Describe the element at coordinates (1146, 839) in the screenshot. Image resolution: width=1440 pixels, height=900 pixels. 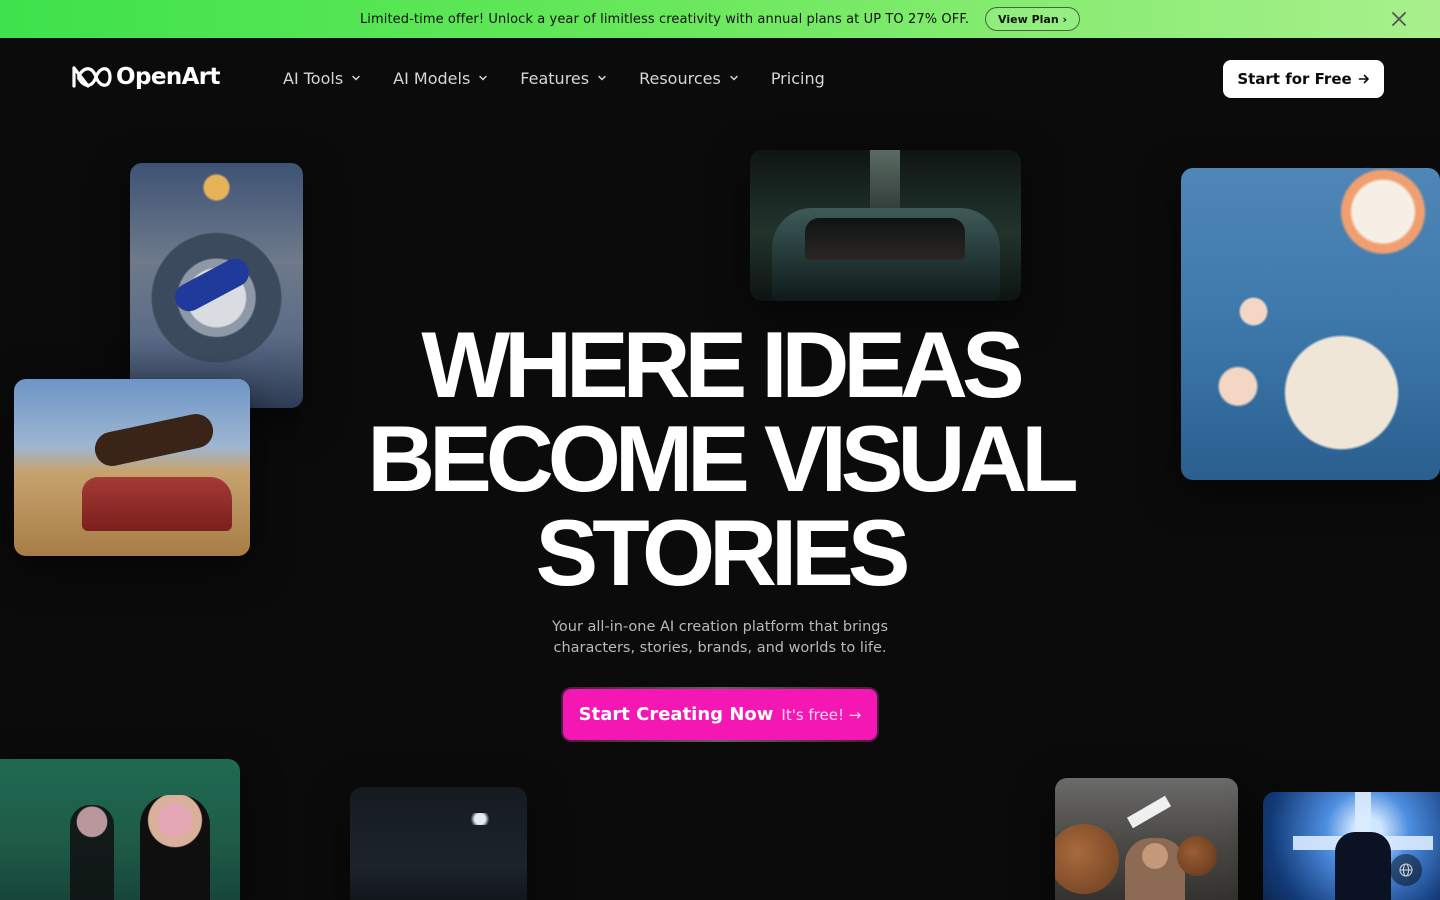
I see `showcase-image-basketball` at that location.